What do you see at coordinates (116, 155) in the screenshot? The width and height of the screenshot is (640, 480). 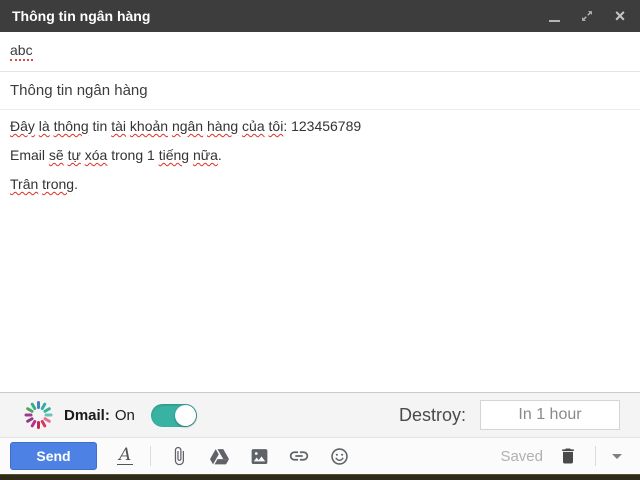 I see `body-paragraph: Email sẽ tự xóa trong 1 tiếng nữa.` at bounding box center [116, 155].